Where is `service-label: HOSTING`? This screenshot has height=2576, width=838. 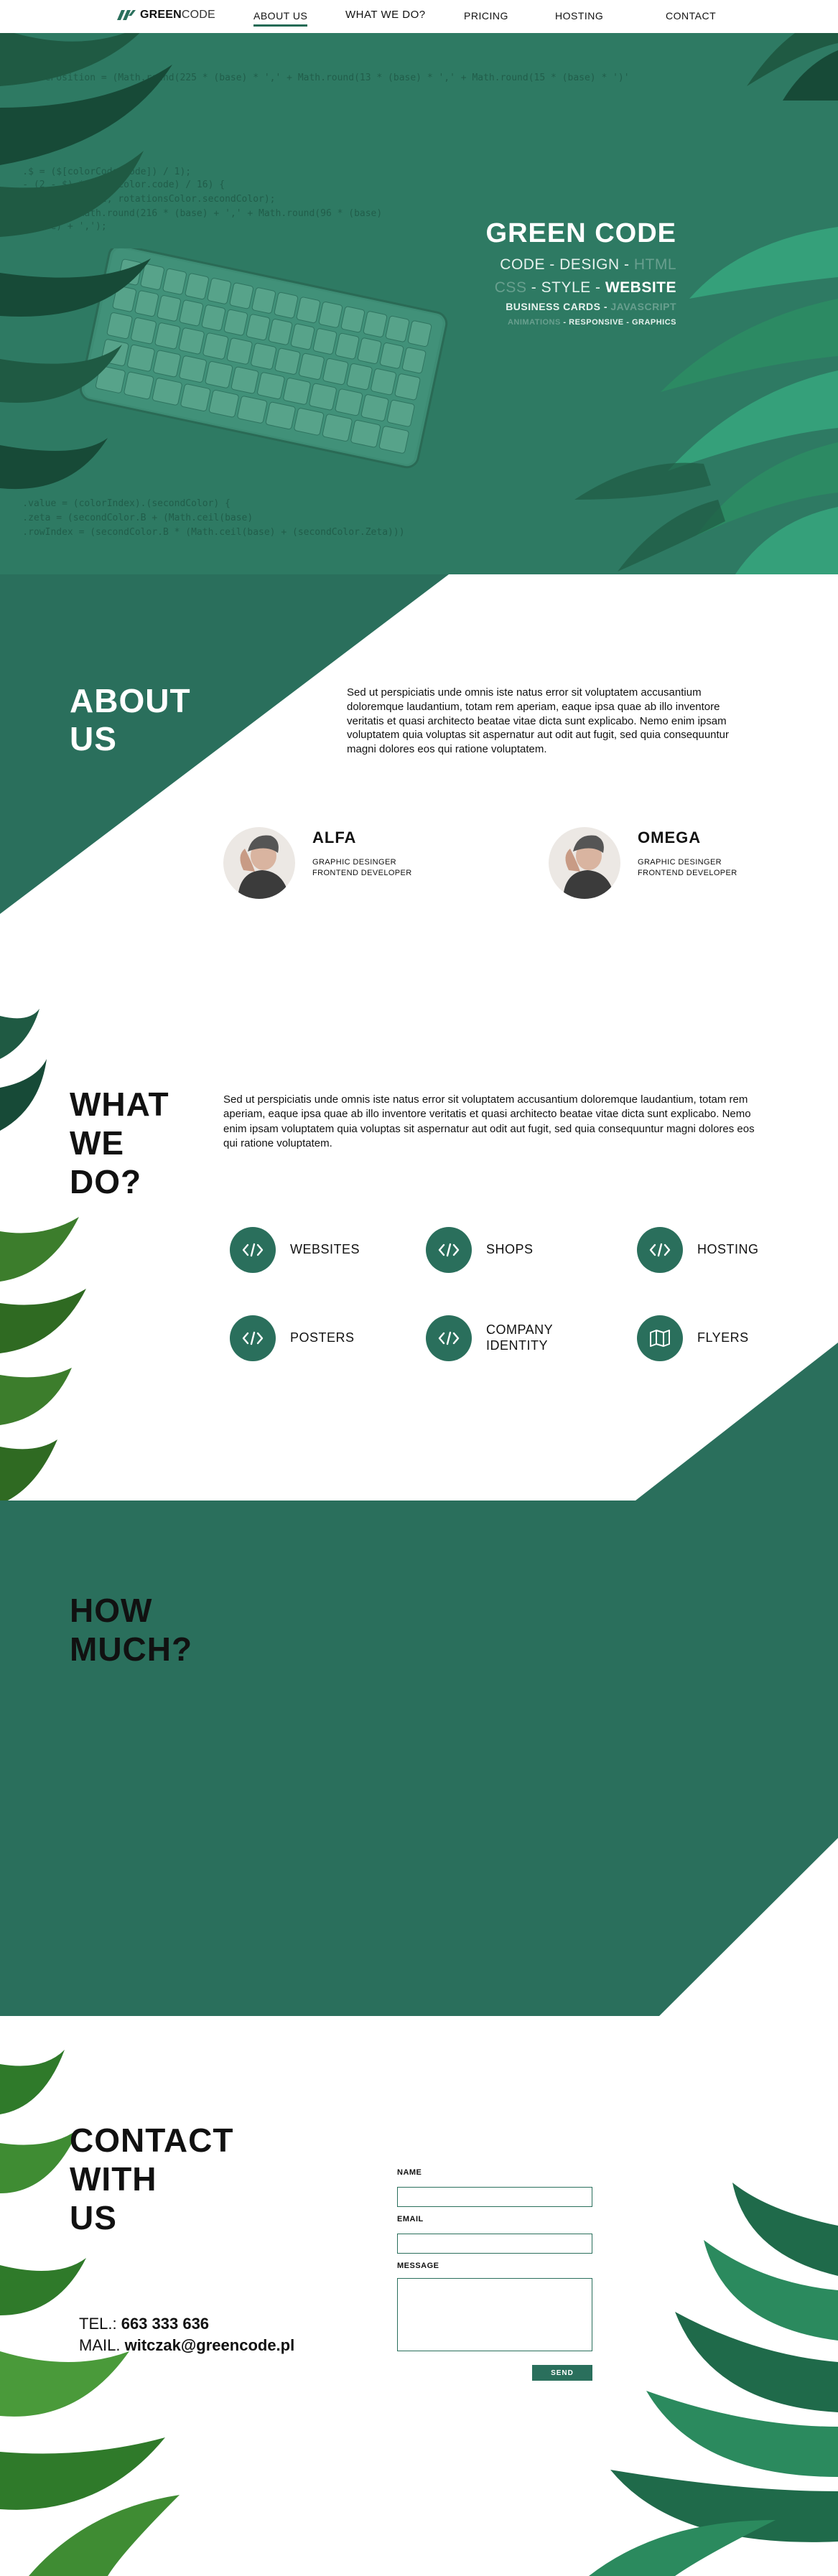 service-label: HOSTING is located at coordinates (728, 1249).